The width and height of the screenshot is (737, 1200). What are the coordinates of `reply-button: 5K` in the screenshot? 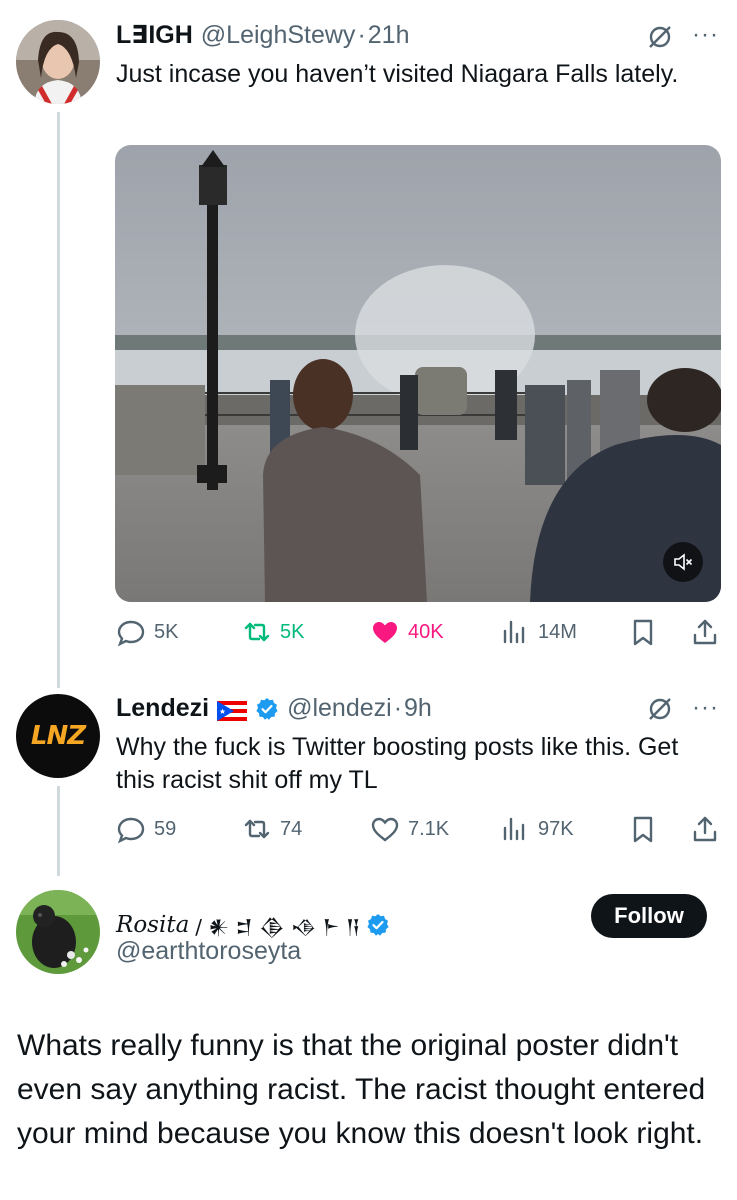 It's located at (147, 632).